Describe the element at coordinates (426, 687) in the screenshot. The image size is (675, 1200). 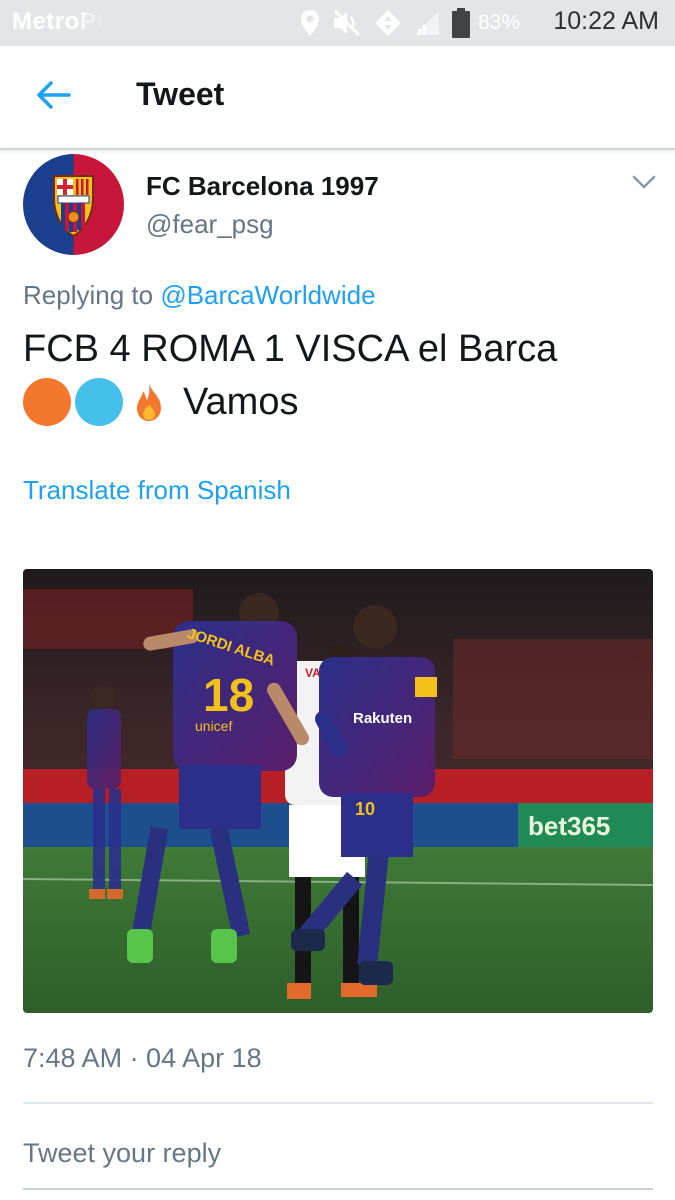
I see `captain-armband` at that location.